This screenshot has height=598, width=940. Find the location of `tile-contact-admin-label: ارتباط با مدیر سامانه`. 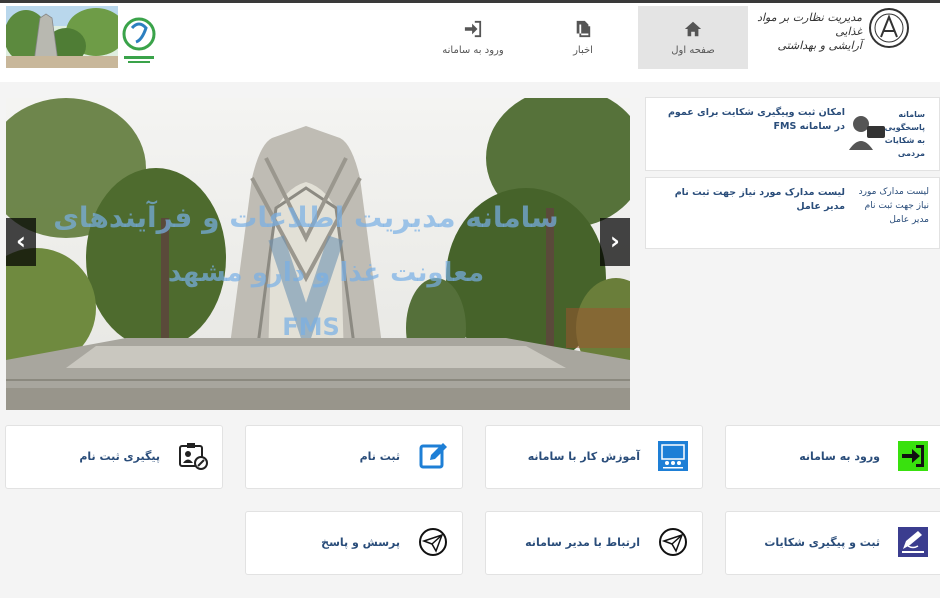

tile-contact-admin-label: ارتباط با مدیر سامانه is located at coordinates (582, 542).